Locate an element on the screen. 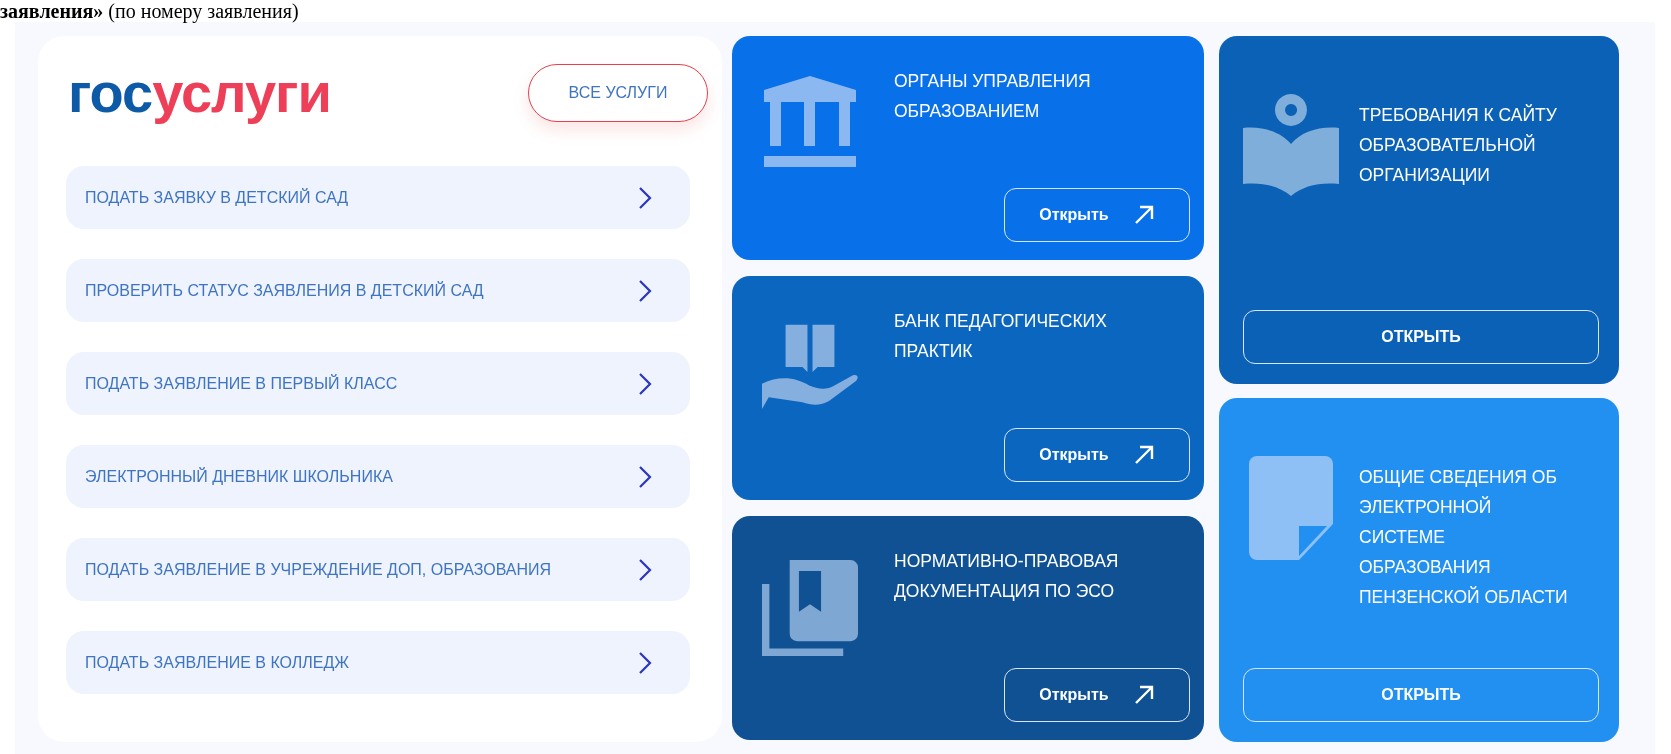 This screenshot has height=754, width=1671. heading-text: заявления» (по номеру заявления) is located at coordinates (150, 11).